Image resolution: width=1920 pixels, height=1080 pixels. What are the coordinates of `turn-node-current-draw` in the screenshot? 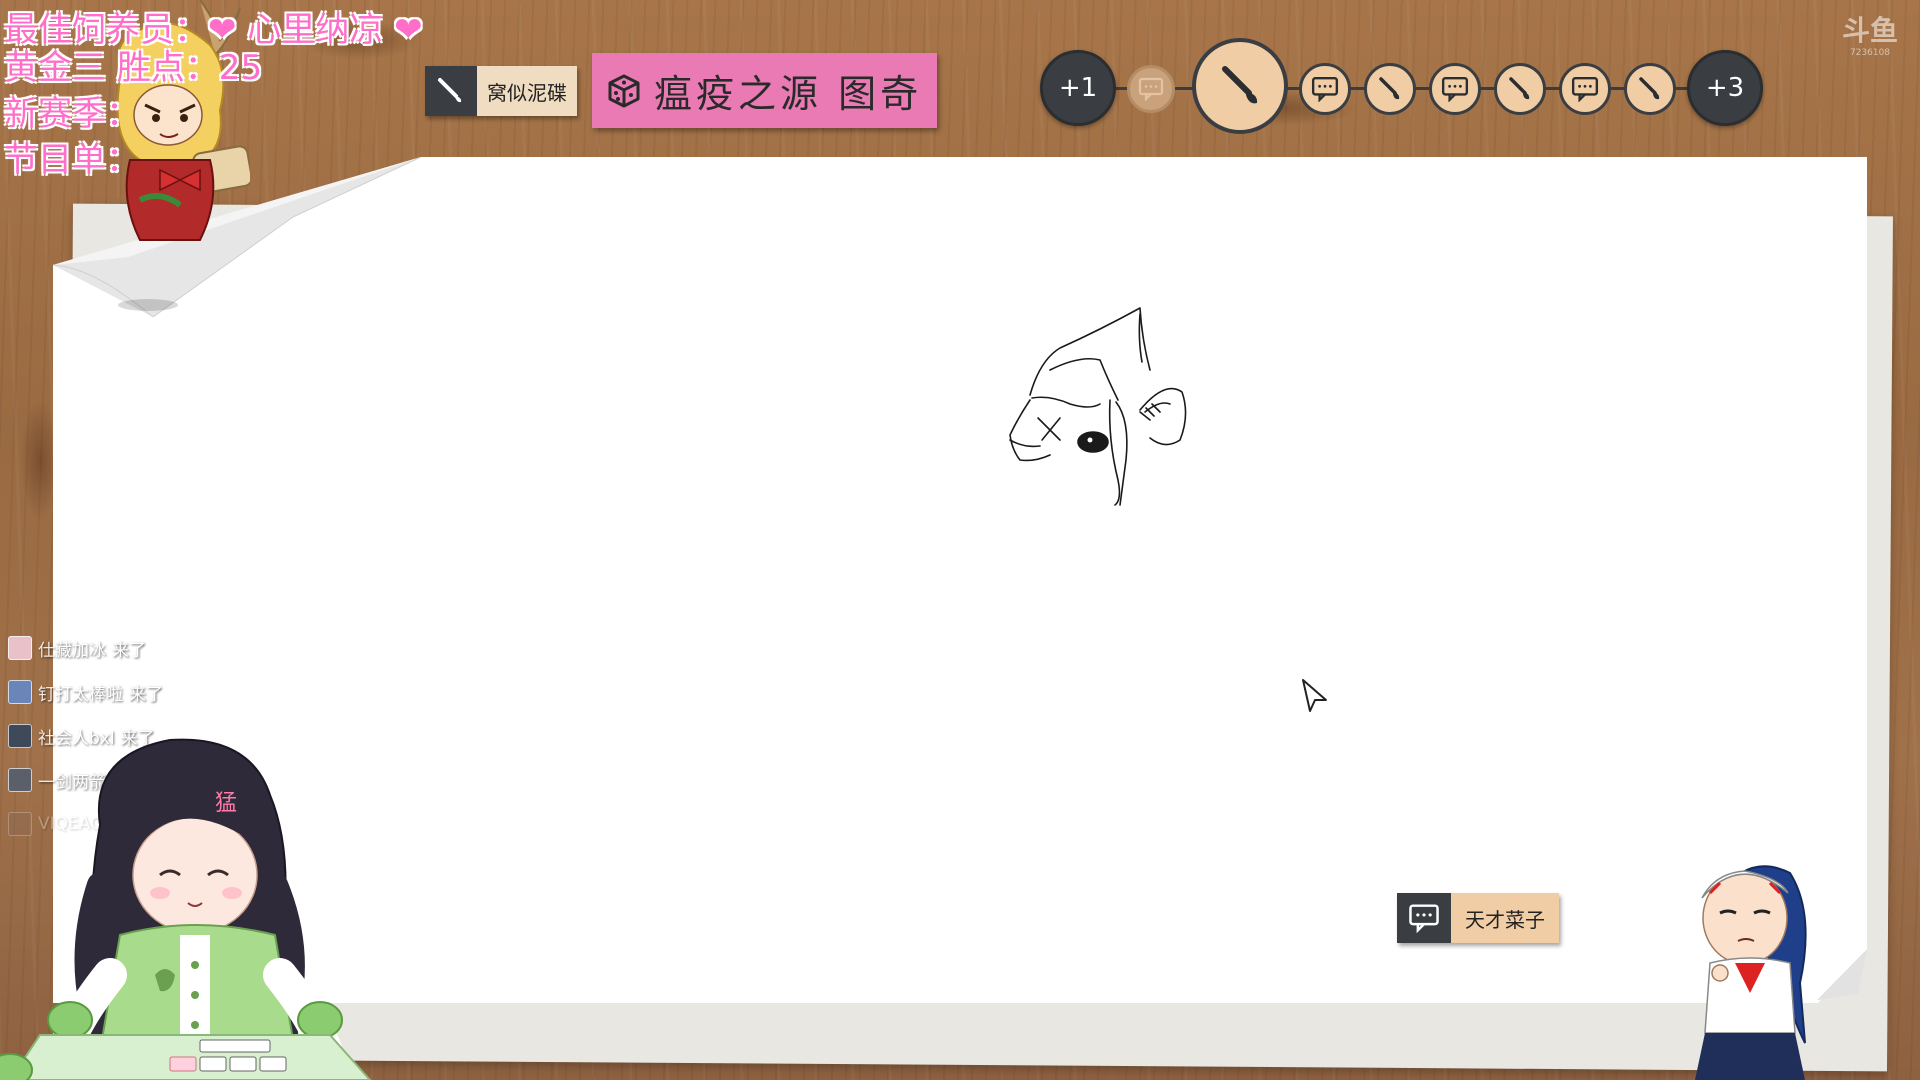 It's located at (1240, 86).